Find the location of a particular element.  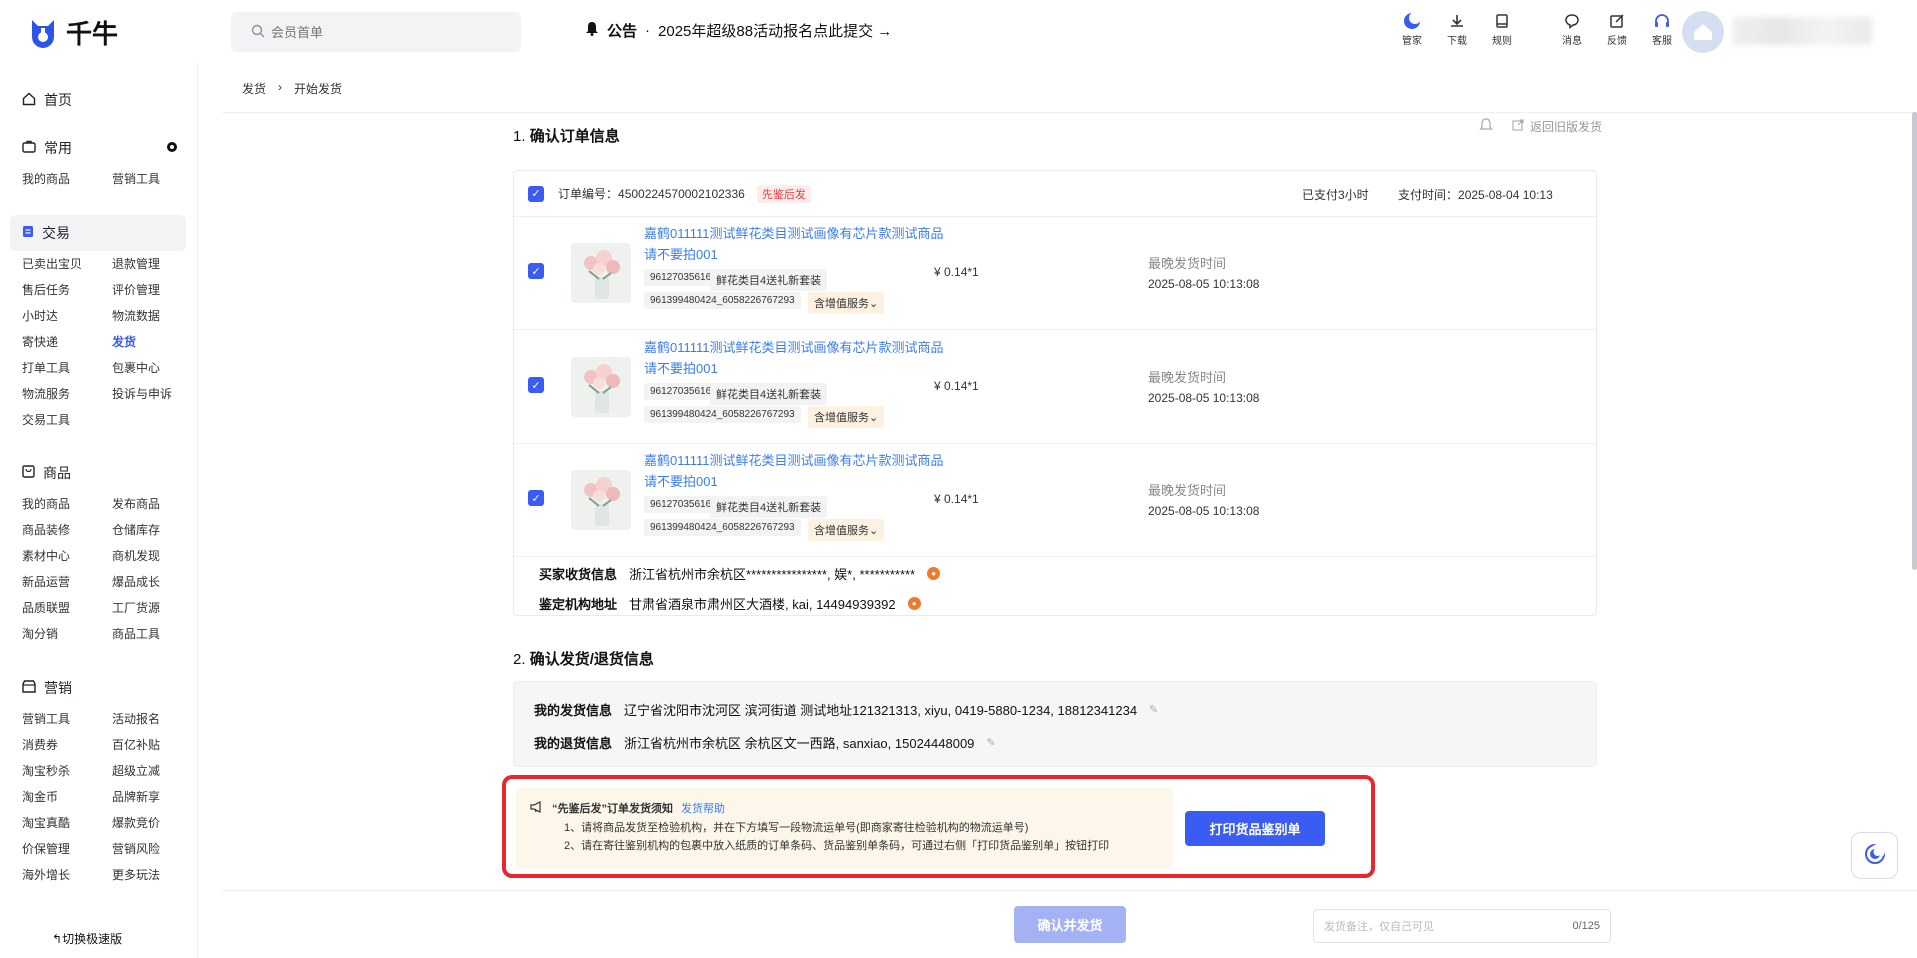

confirm-ship-button: 确认并发货 is located at coordinates (1070, 924).